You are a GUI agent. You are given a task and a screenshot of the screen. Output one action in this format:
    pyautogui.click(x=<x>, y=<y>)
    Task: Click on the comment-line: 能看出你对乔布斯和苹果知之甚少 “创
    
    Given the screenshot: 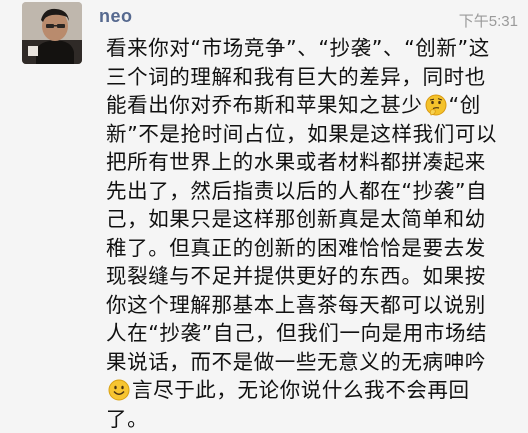 What is the action you would take?
    pyautogui.click(x=313, y=105)
    